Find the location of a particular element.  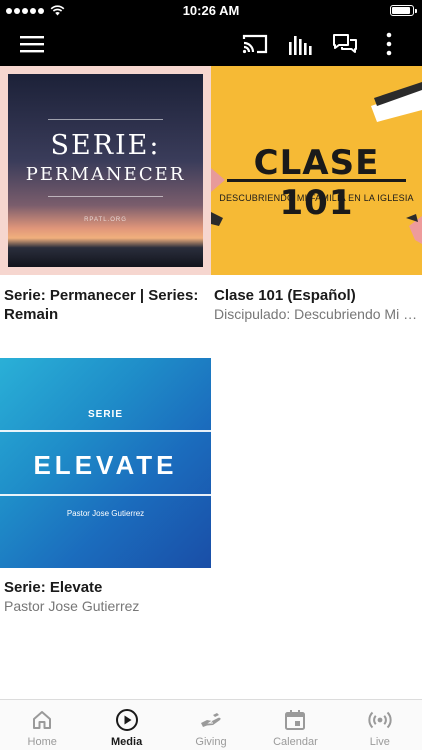

artwork-headline: ELEVATE is located at coordinates (105, 465).